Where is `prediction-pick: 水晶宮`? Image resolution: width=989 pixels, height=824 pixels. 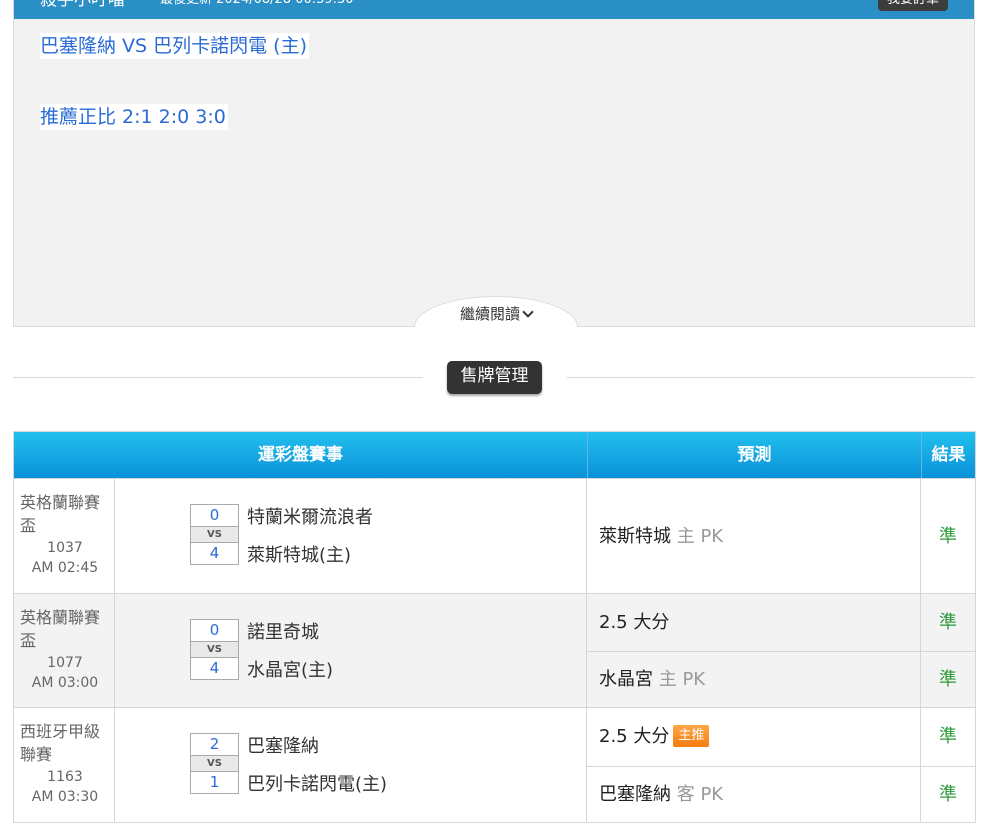 prediction-pick: 水晶宮 is located at coordinates (626, 679).